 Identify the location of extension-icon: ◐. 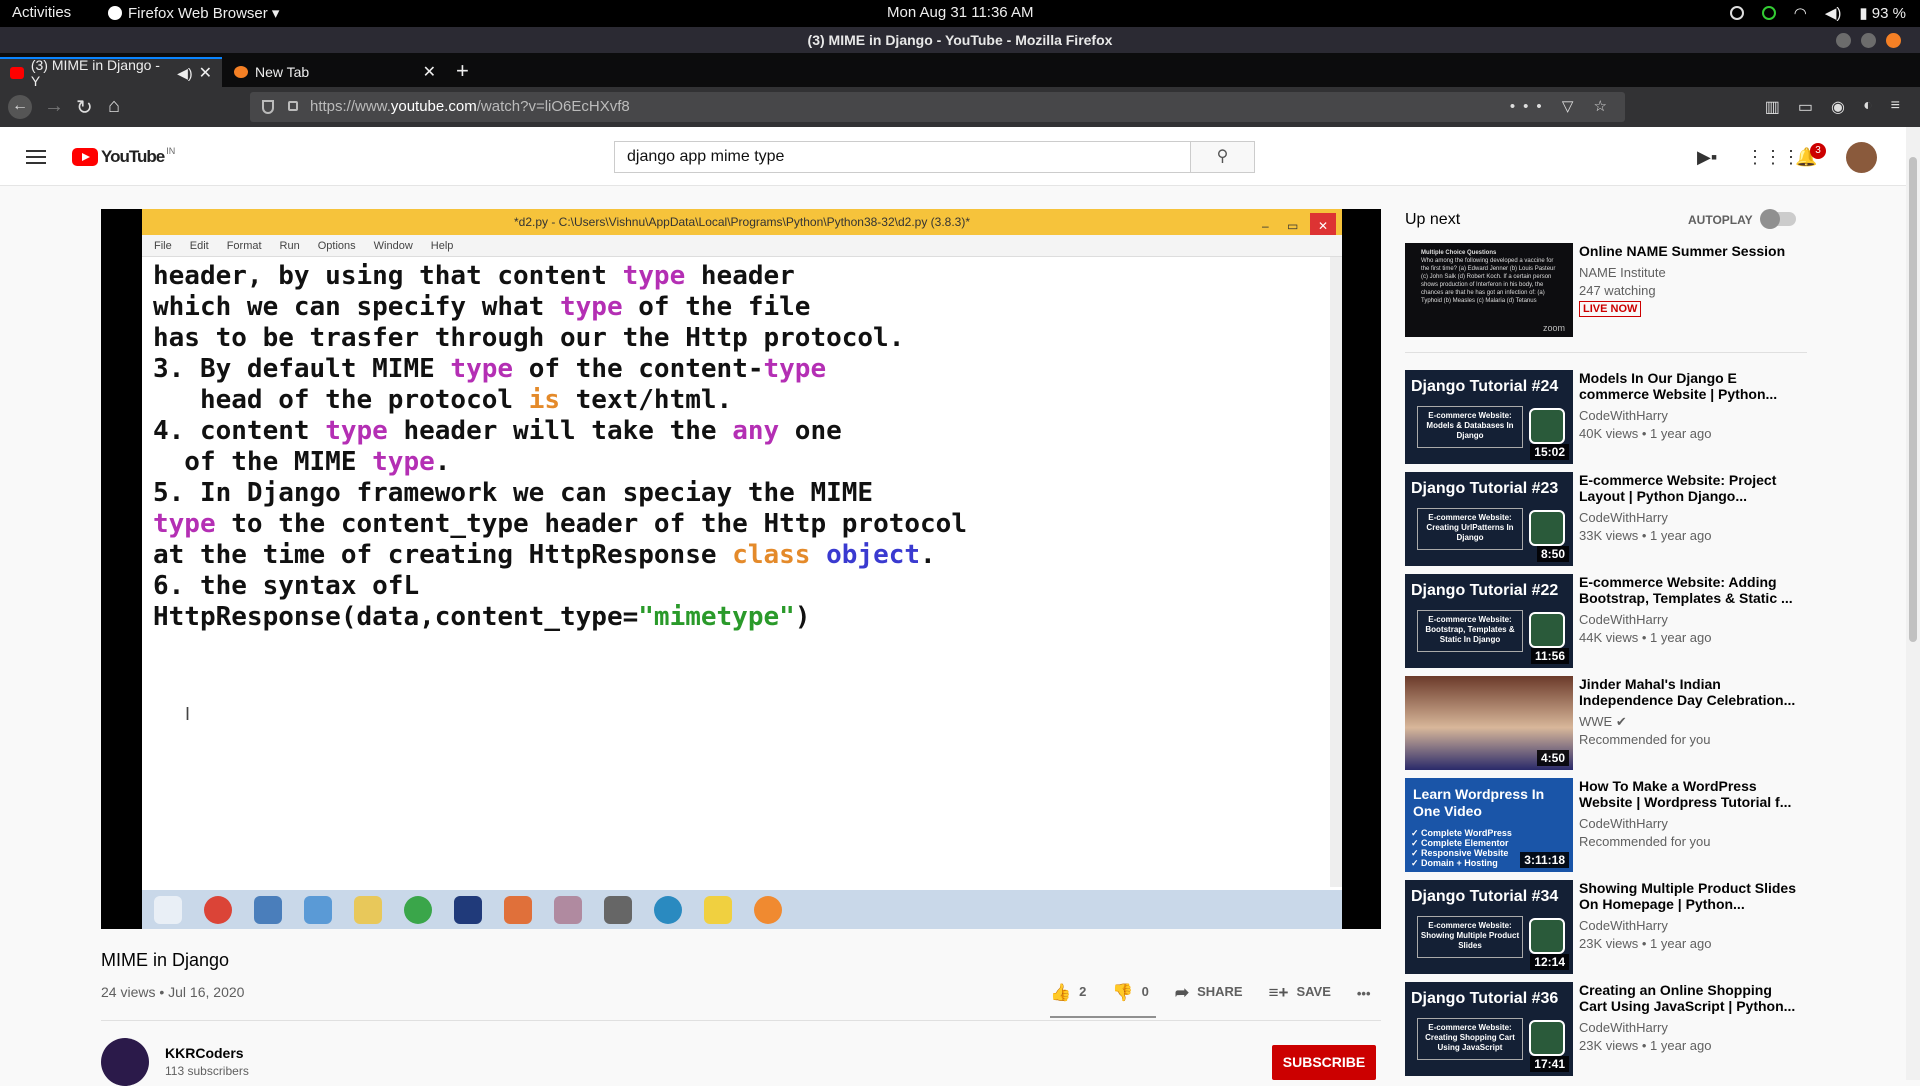
(1868, 107).